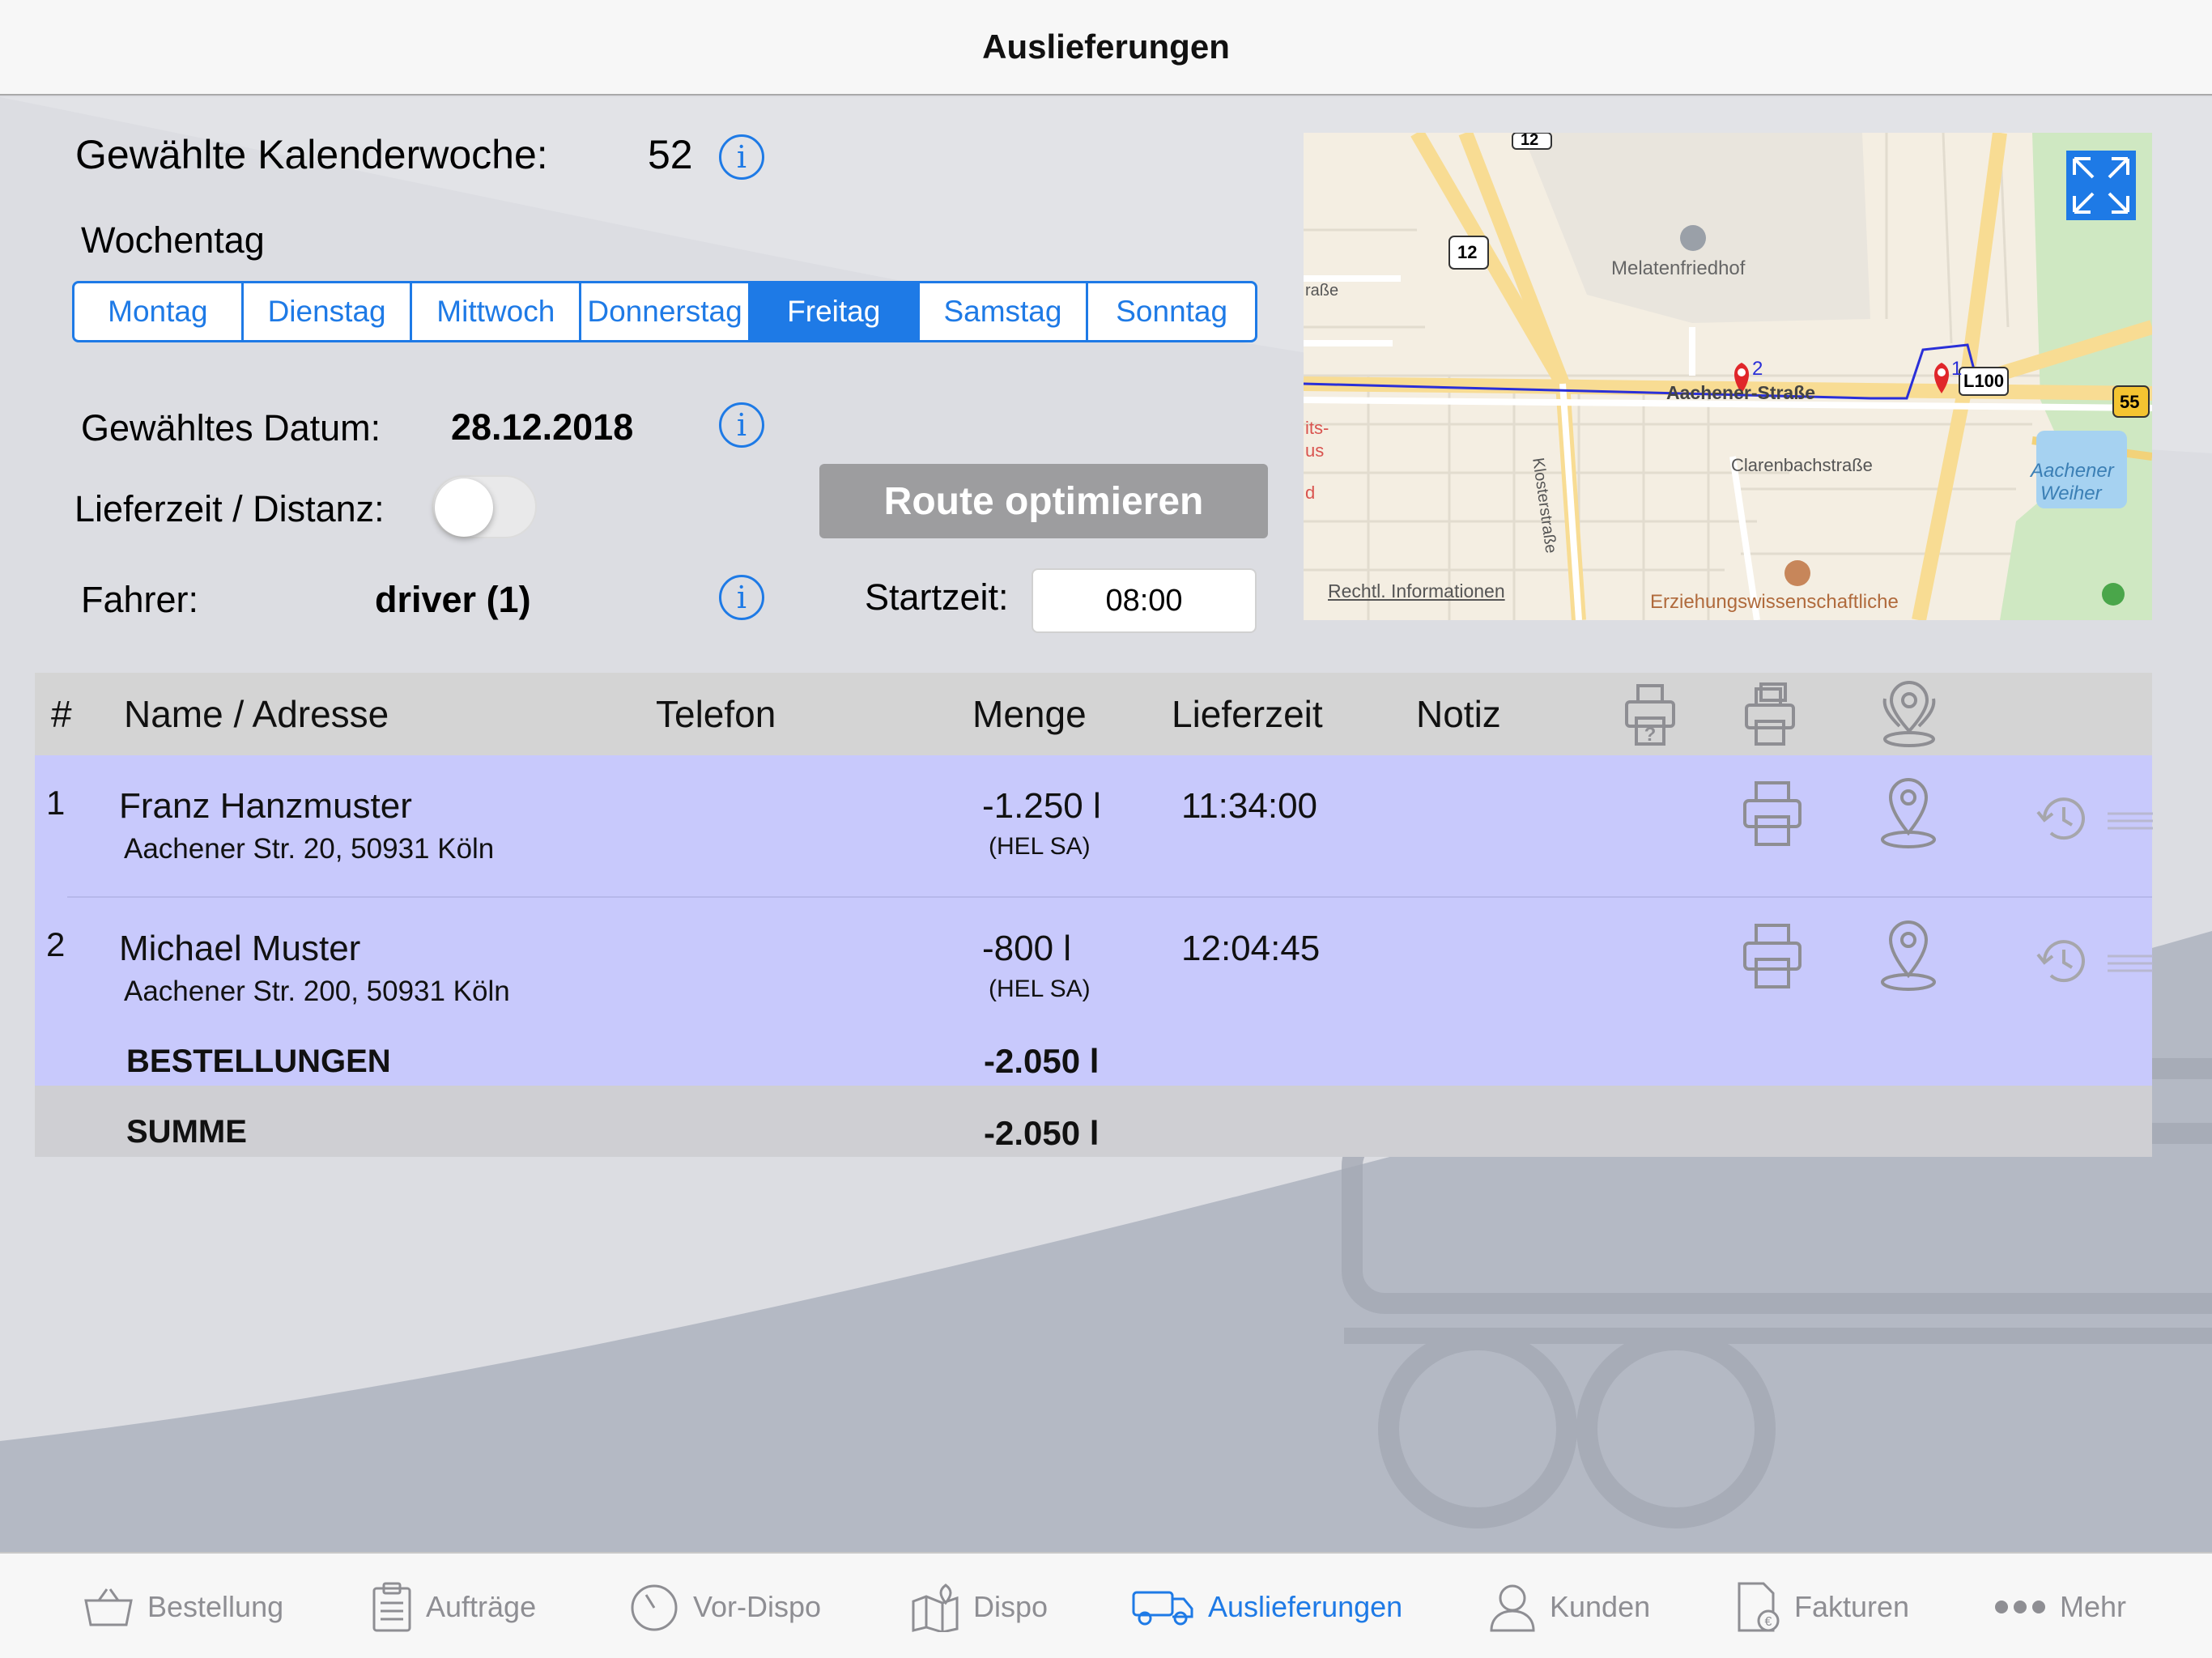  Describe the element at coordinates (1852, 1606) in the screenshot. I see `tab-label: Fakturen` at that location.